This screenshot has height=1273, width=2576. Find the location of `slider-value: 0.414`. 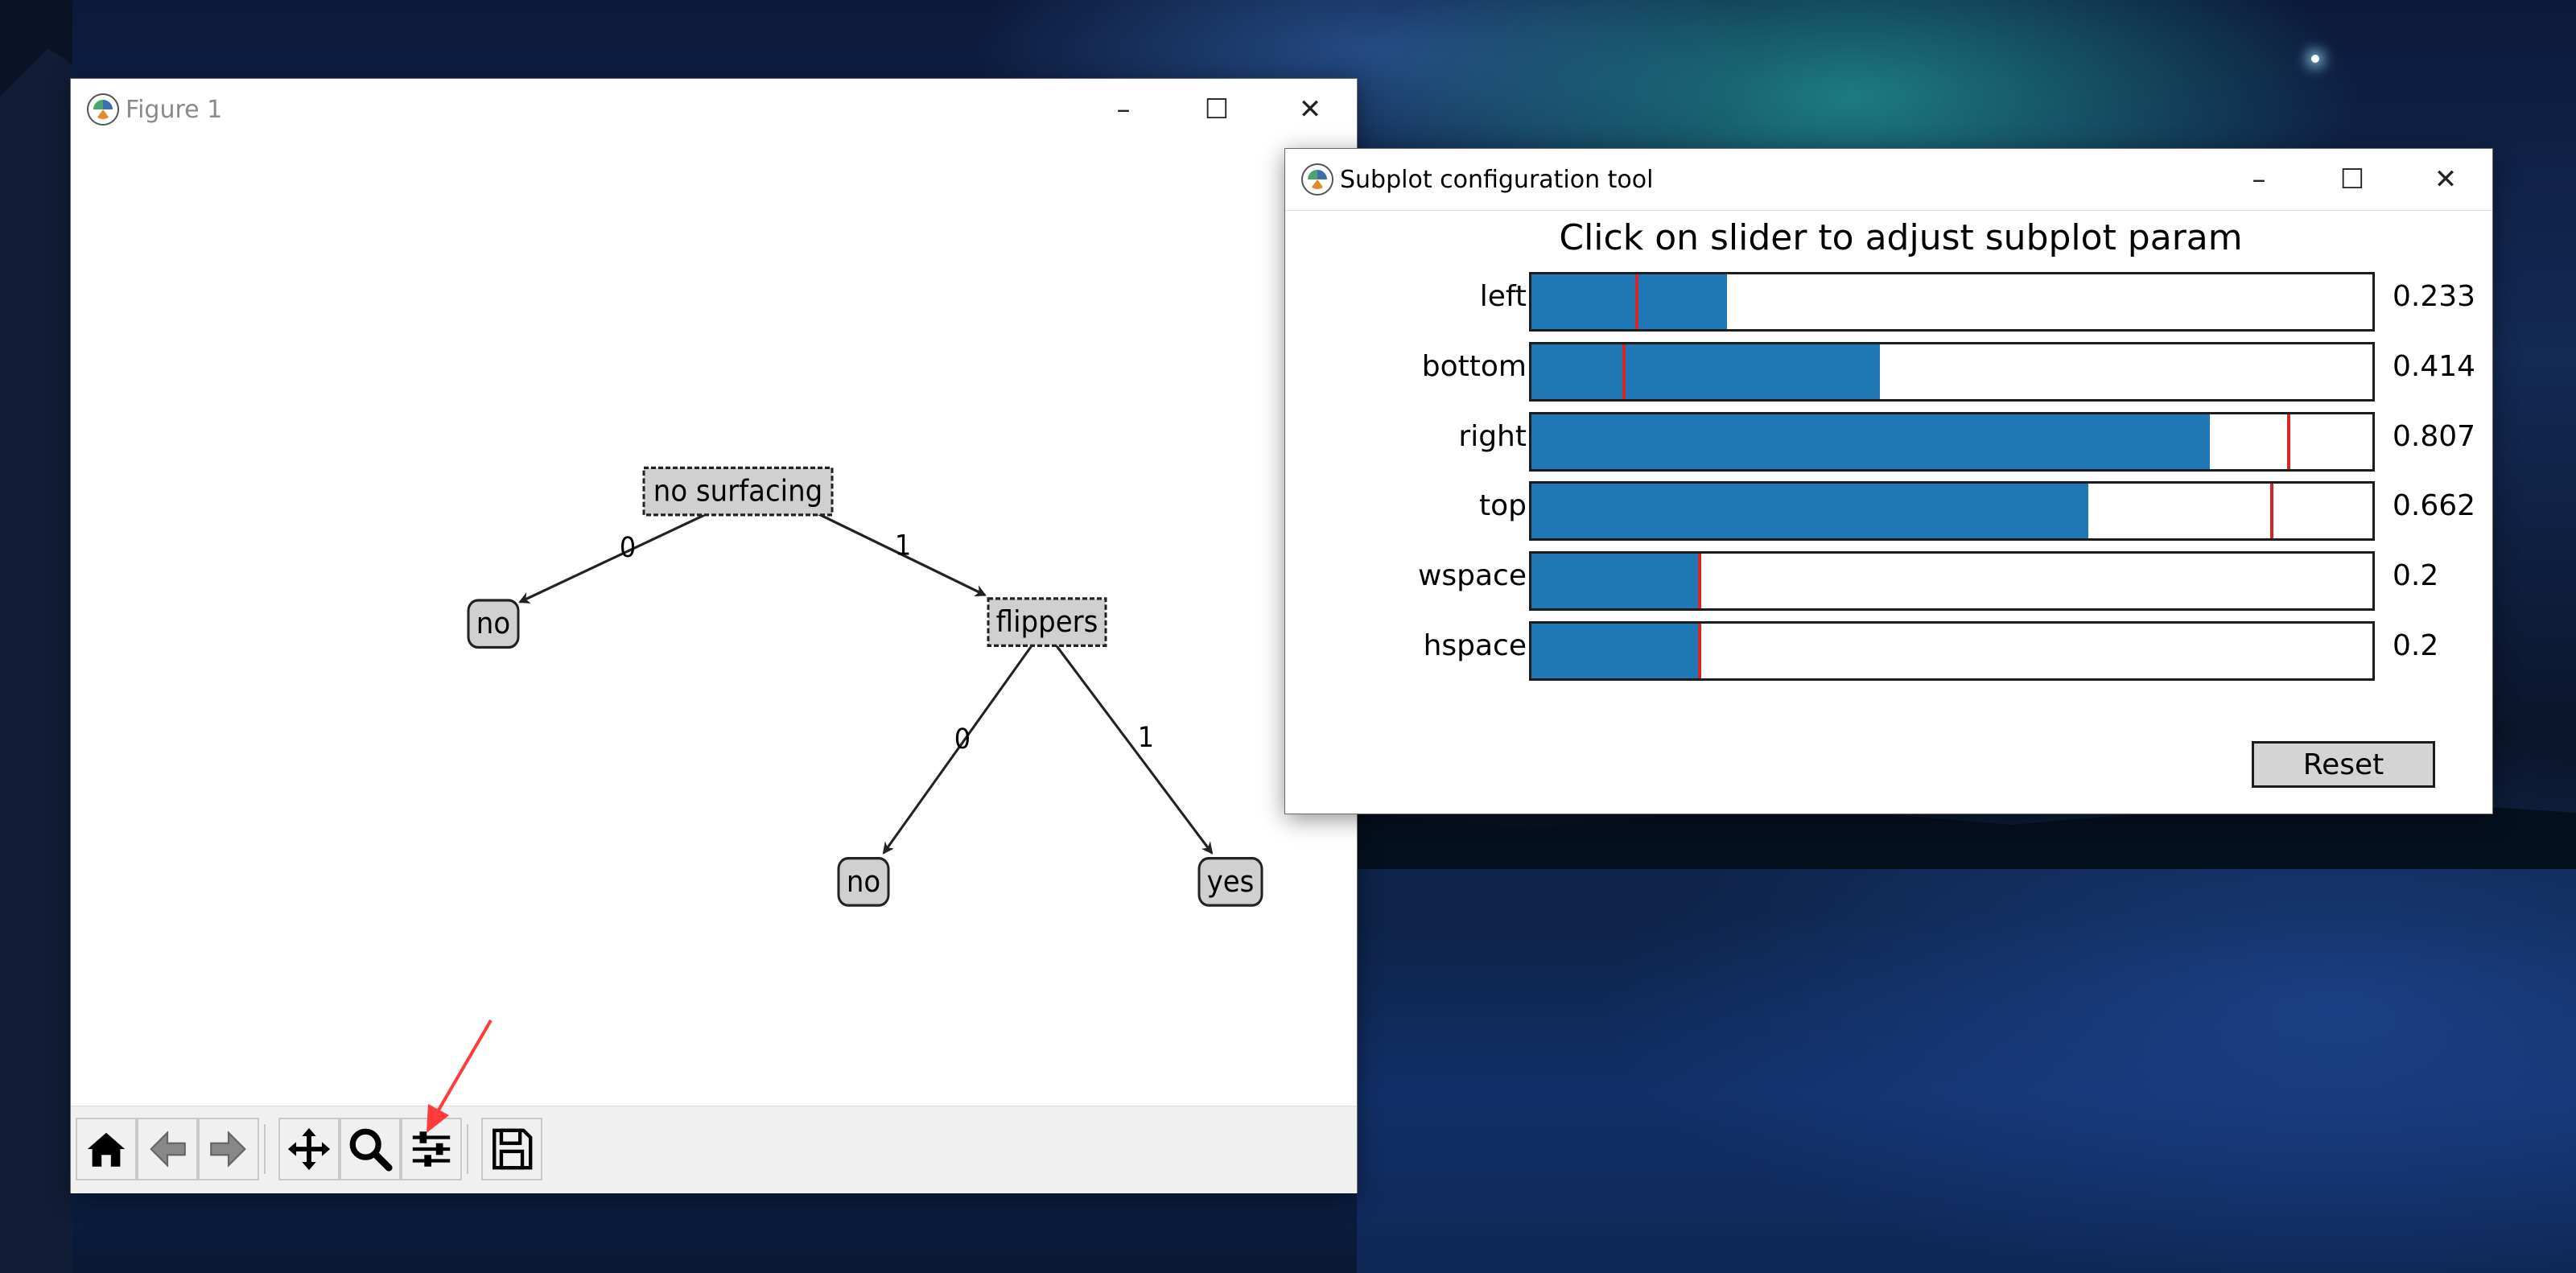

slider-value: 0.414 is located at coordinates (2434, 366).